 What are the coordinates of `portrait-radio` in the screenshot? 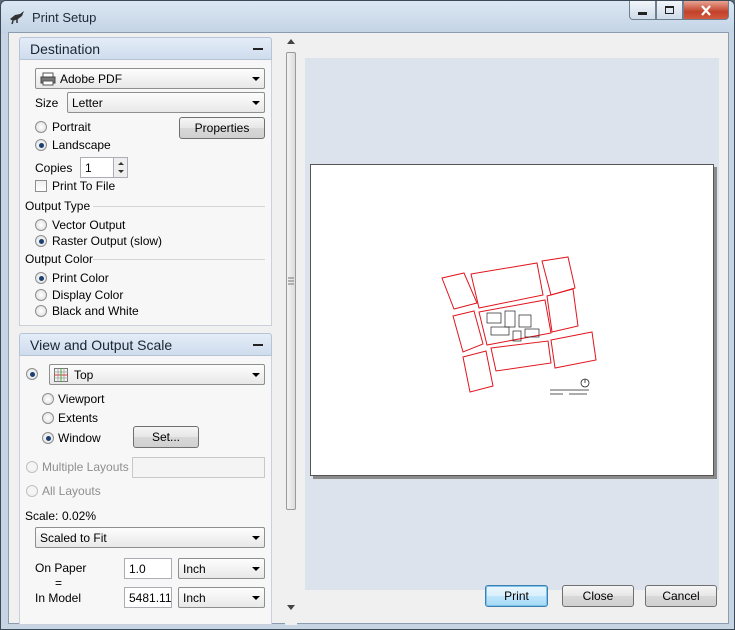 It's located at (41, 127).